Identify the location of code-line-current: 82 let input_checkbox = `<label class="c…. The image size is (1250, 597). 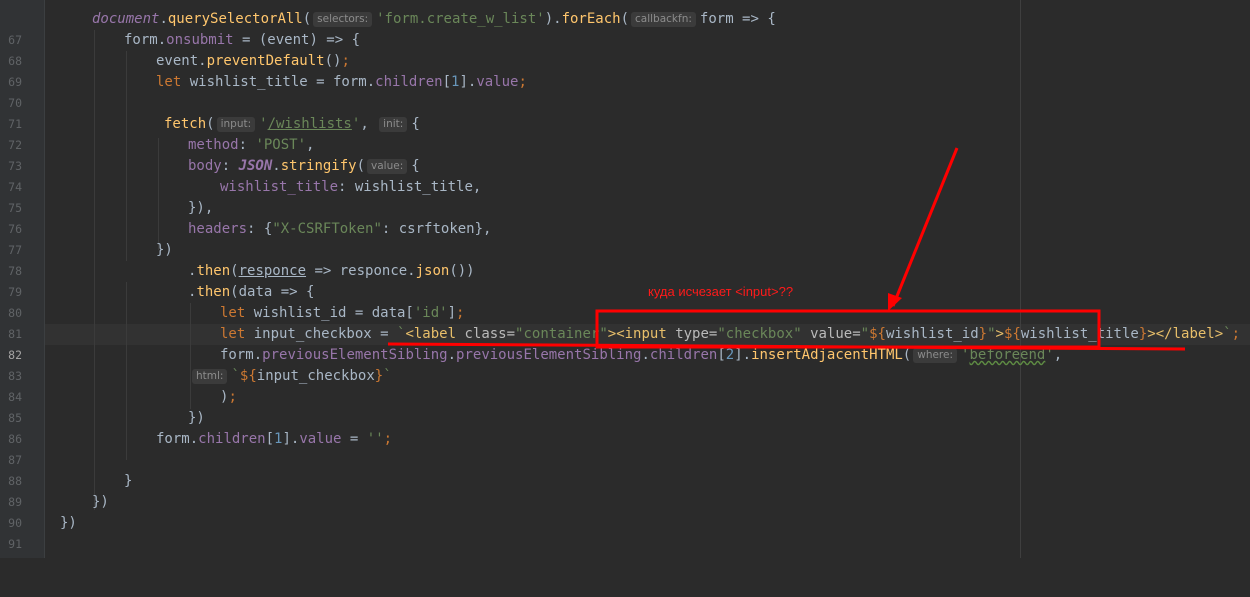
(620, 343).